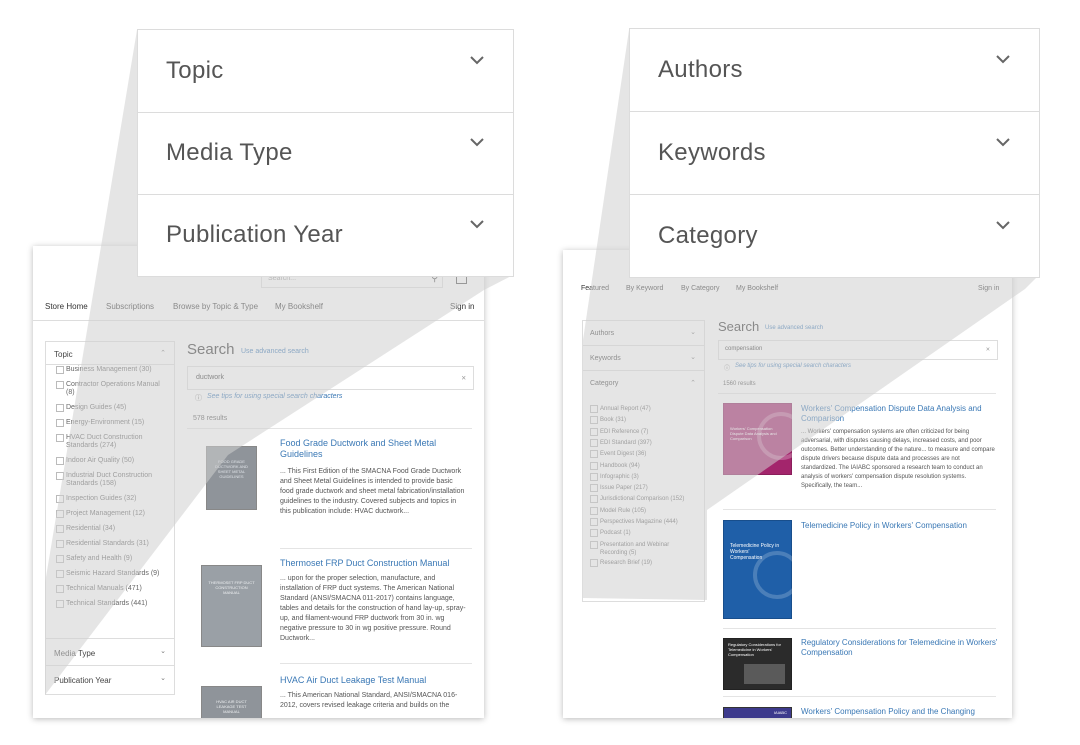 The height and width of the screenshot is (745, 1080). Describe the element at coordinates (111, 389) in the screenshot. I see `topic-checkbox: Contractor Operations Manual (8)` at that location.